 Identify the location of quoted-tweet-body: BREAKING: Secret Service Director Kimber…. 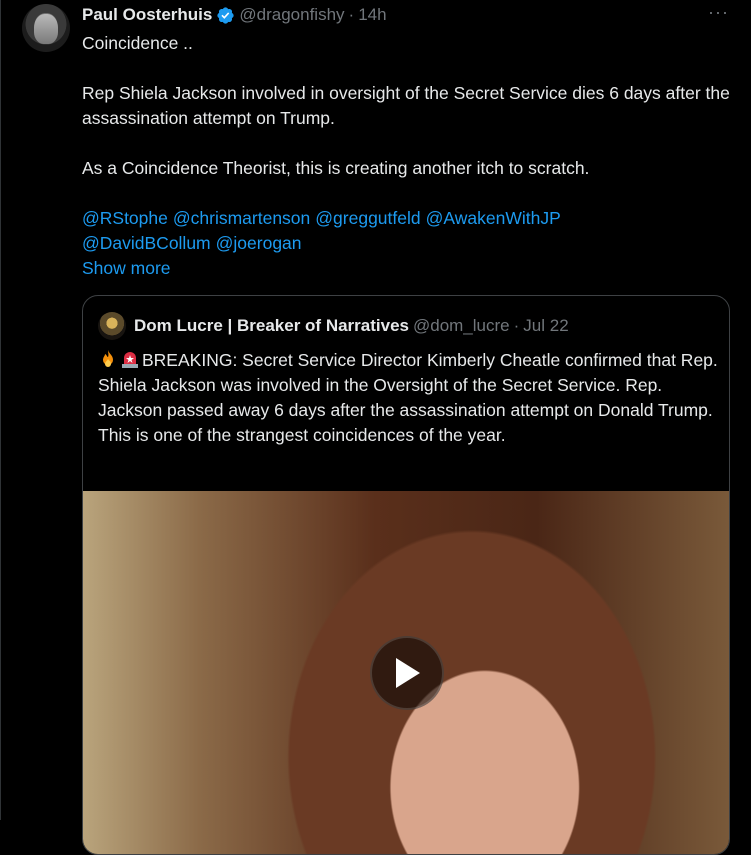
(408, 397).